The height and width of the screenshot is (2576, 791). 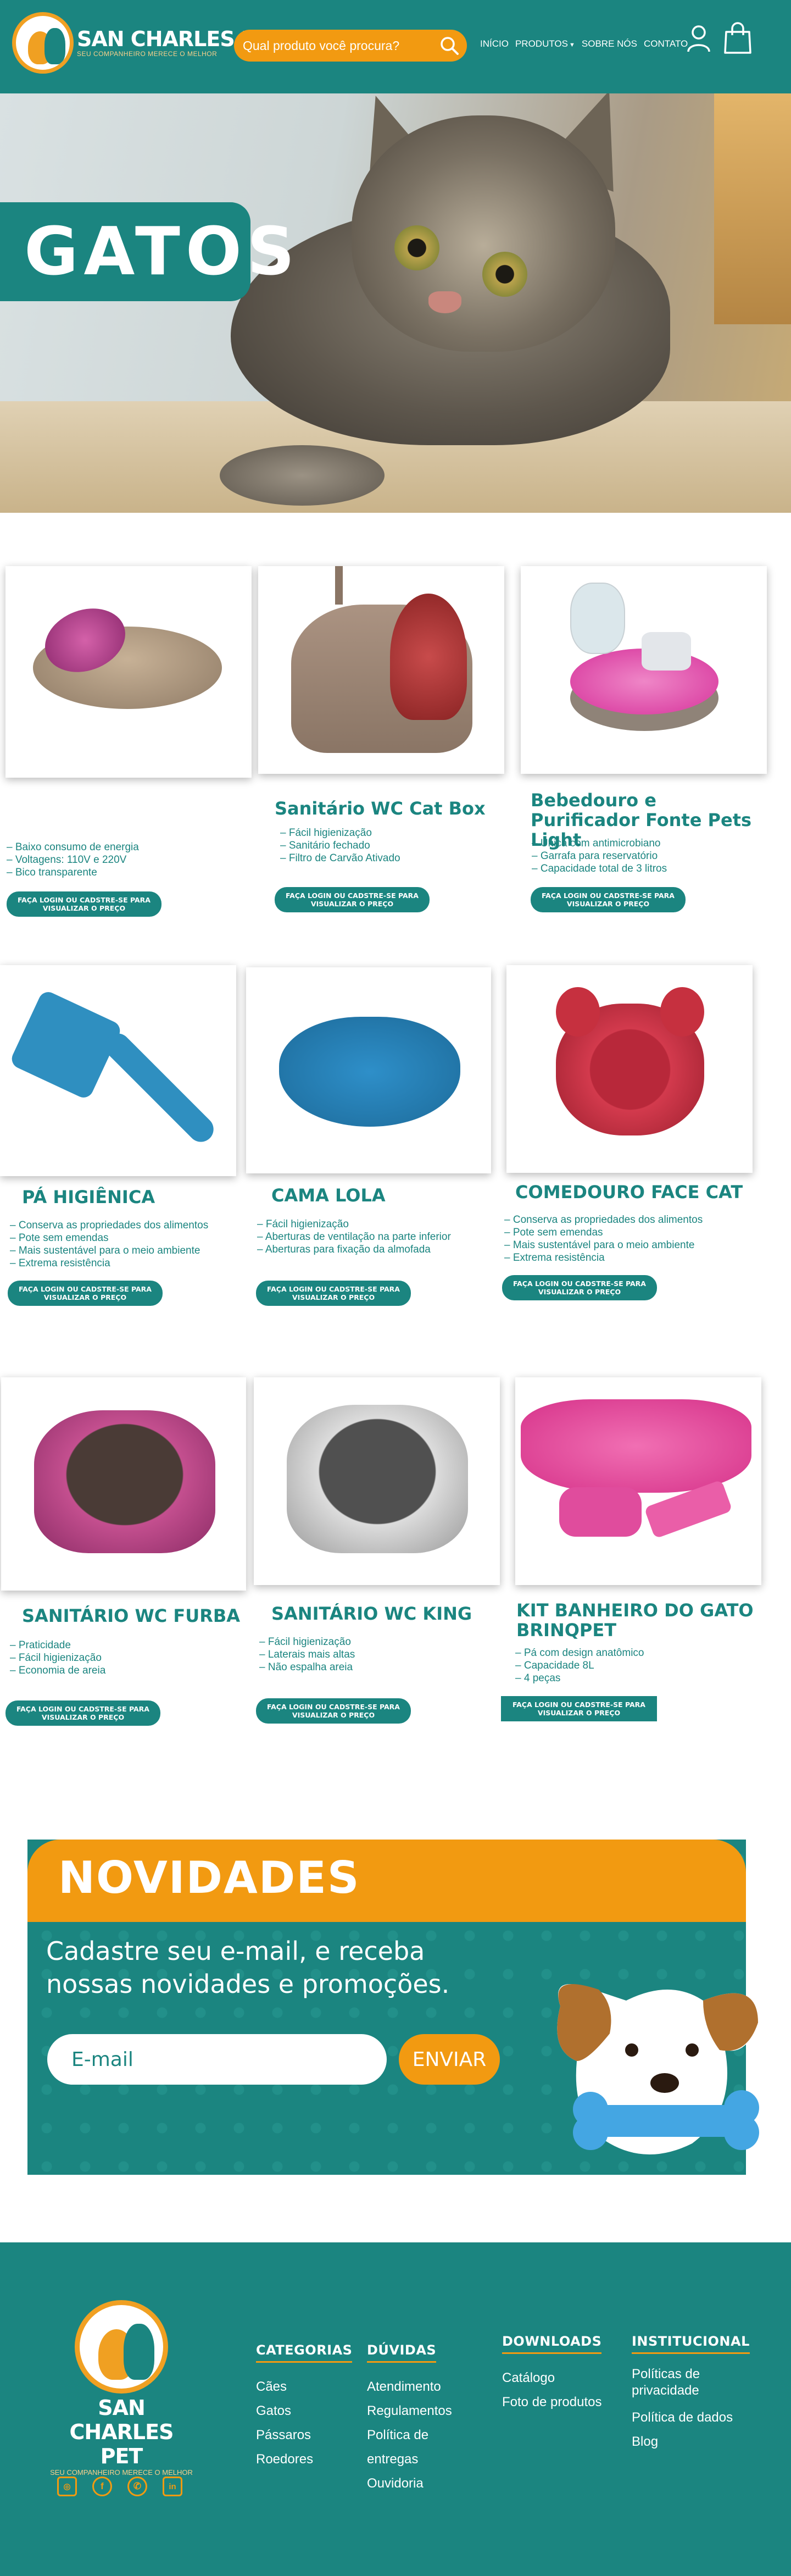 I want to click on instagram-icon: ◎, so click(x=67, y=2486).